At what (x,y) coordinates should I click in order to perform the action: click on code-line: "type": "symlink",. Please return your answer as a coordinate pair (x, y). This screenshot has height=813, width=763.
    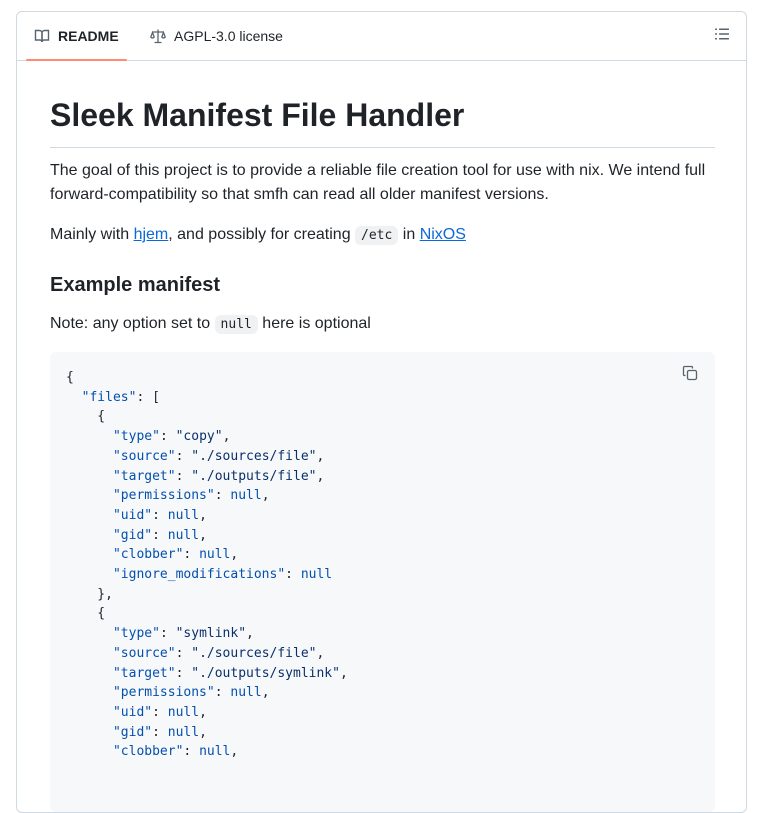
    Looking at the image, I should click on (183, 634).